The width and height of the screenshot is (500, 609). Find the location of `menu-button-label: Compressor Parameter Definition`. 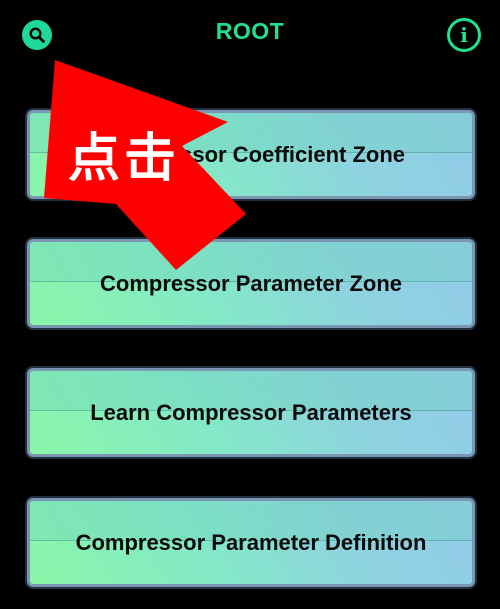

menu-button-label: Compressor Parameter Definition is located at coordinates (251, 542).